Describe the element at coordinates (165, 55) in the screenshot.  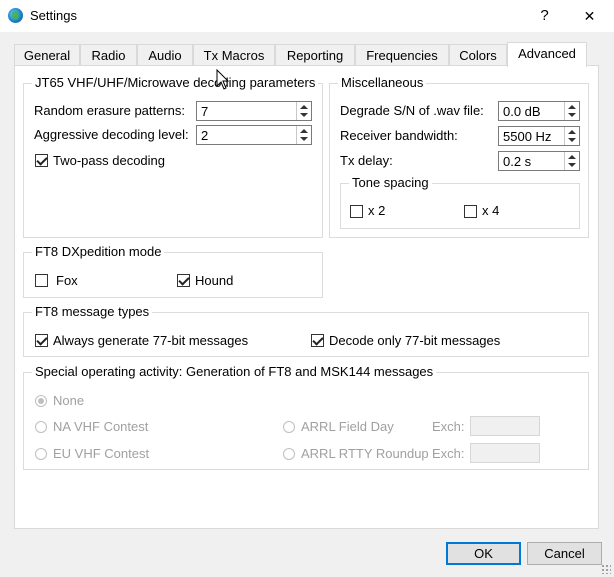
I see `tab-audio: Audio` at that location.